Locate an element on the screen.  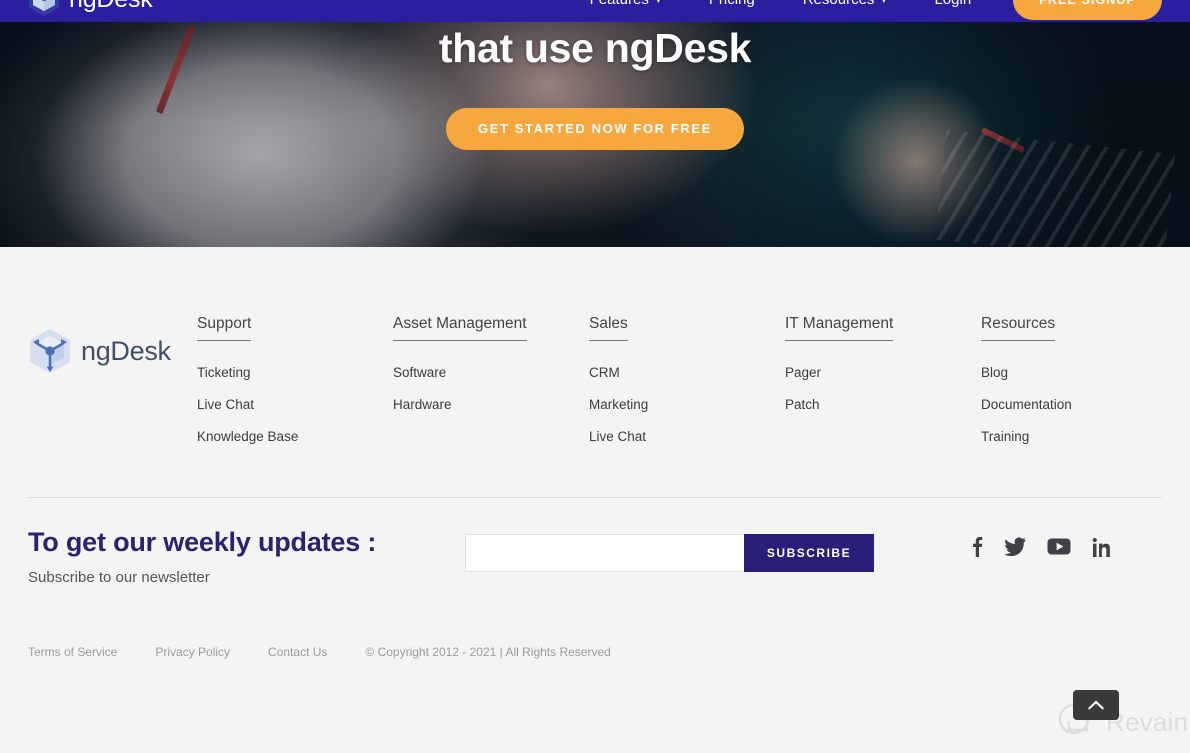
footer-link-blog: Blog is located at coordinates (1079, 373).